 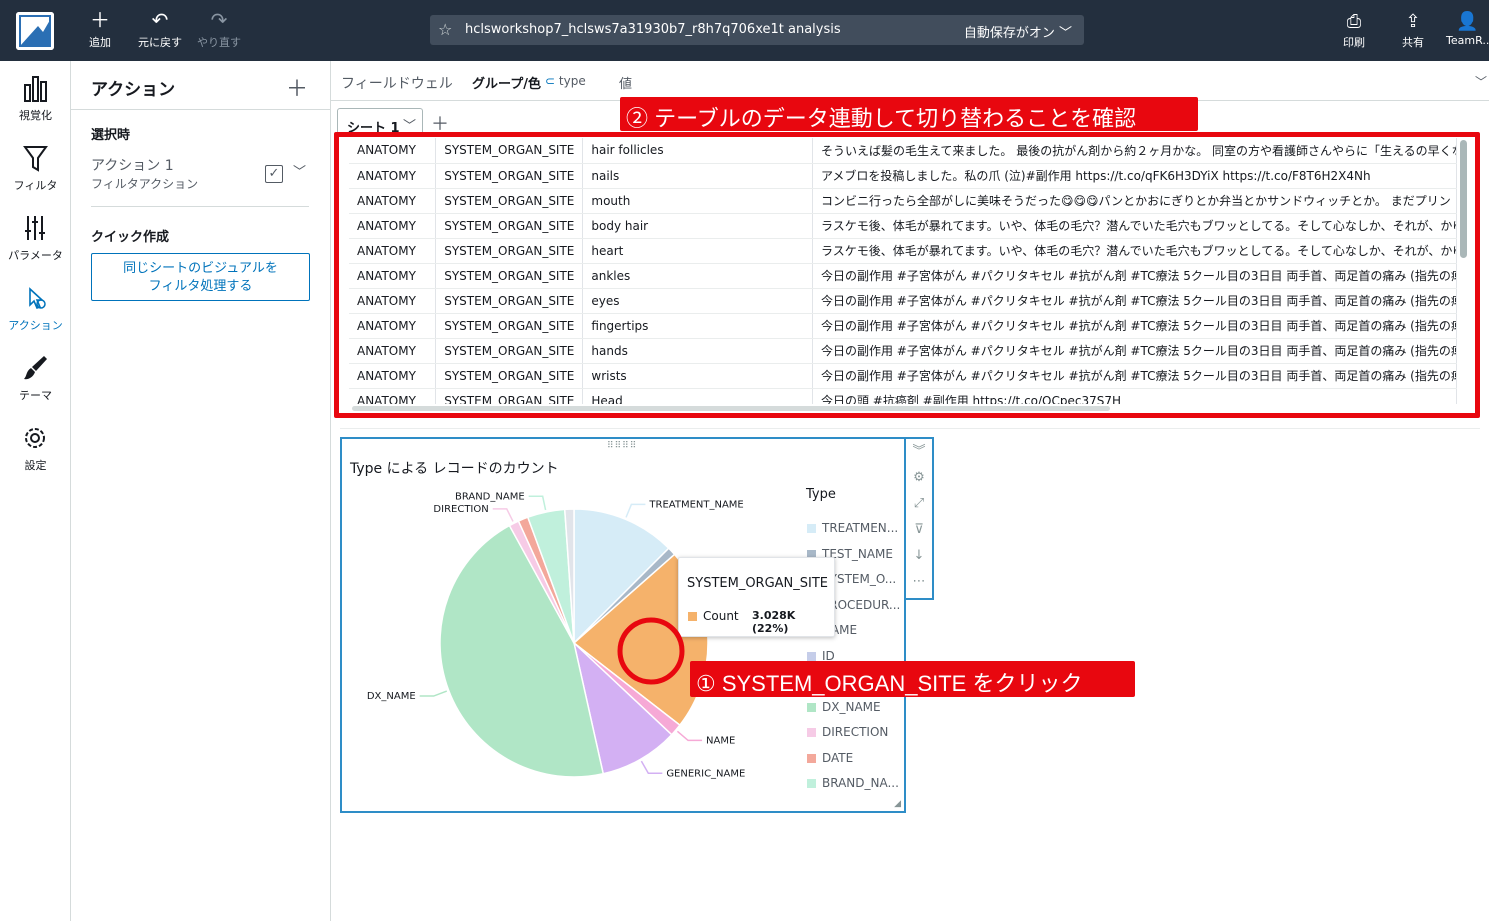 What do you see at coordinates (111, 135) in the screenshot?
I see `on-select-heading: 選択時` at bounding box center [111, 135].